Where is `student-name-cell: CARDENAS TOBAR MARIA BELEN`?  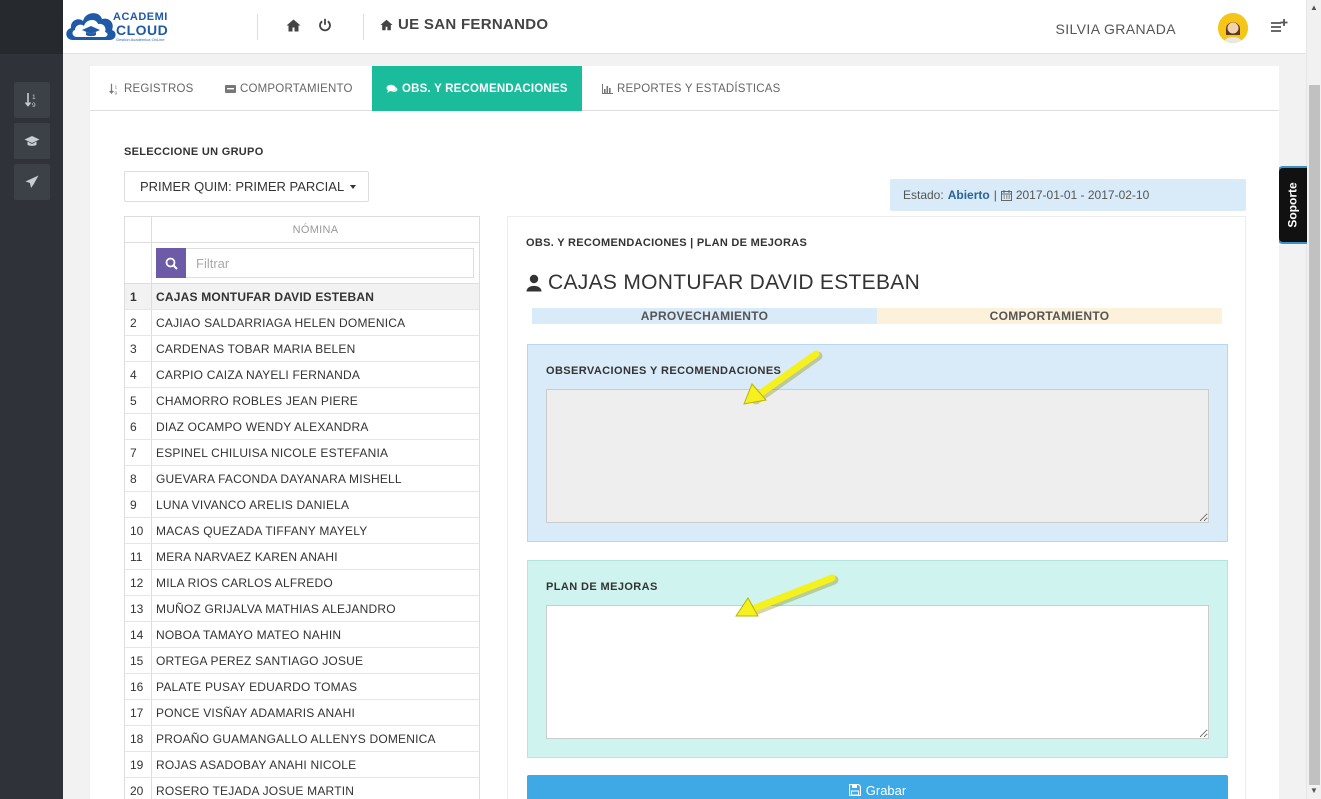 student-name-cell: CARDENAS TOBAR MARIA BELEN is located at coordinates (256, 349).